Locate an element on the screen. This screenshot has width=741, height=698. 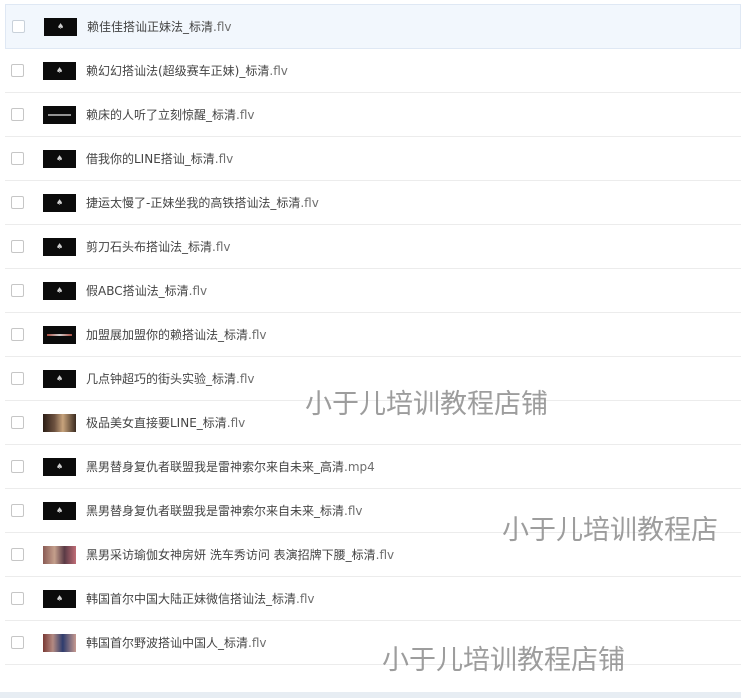
file-row: ♠ 韩国首尔中国大陆正妹微信搭讪法_标清.flv is located at coordinates (373, 599).